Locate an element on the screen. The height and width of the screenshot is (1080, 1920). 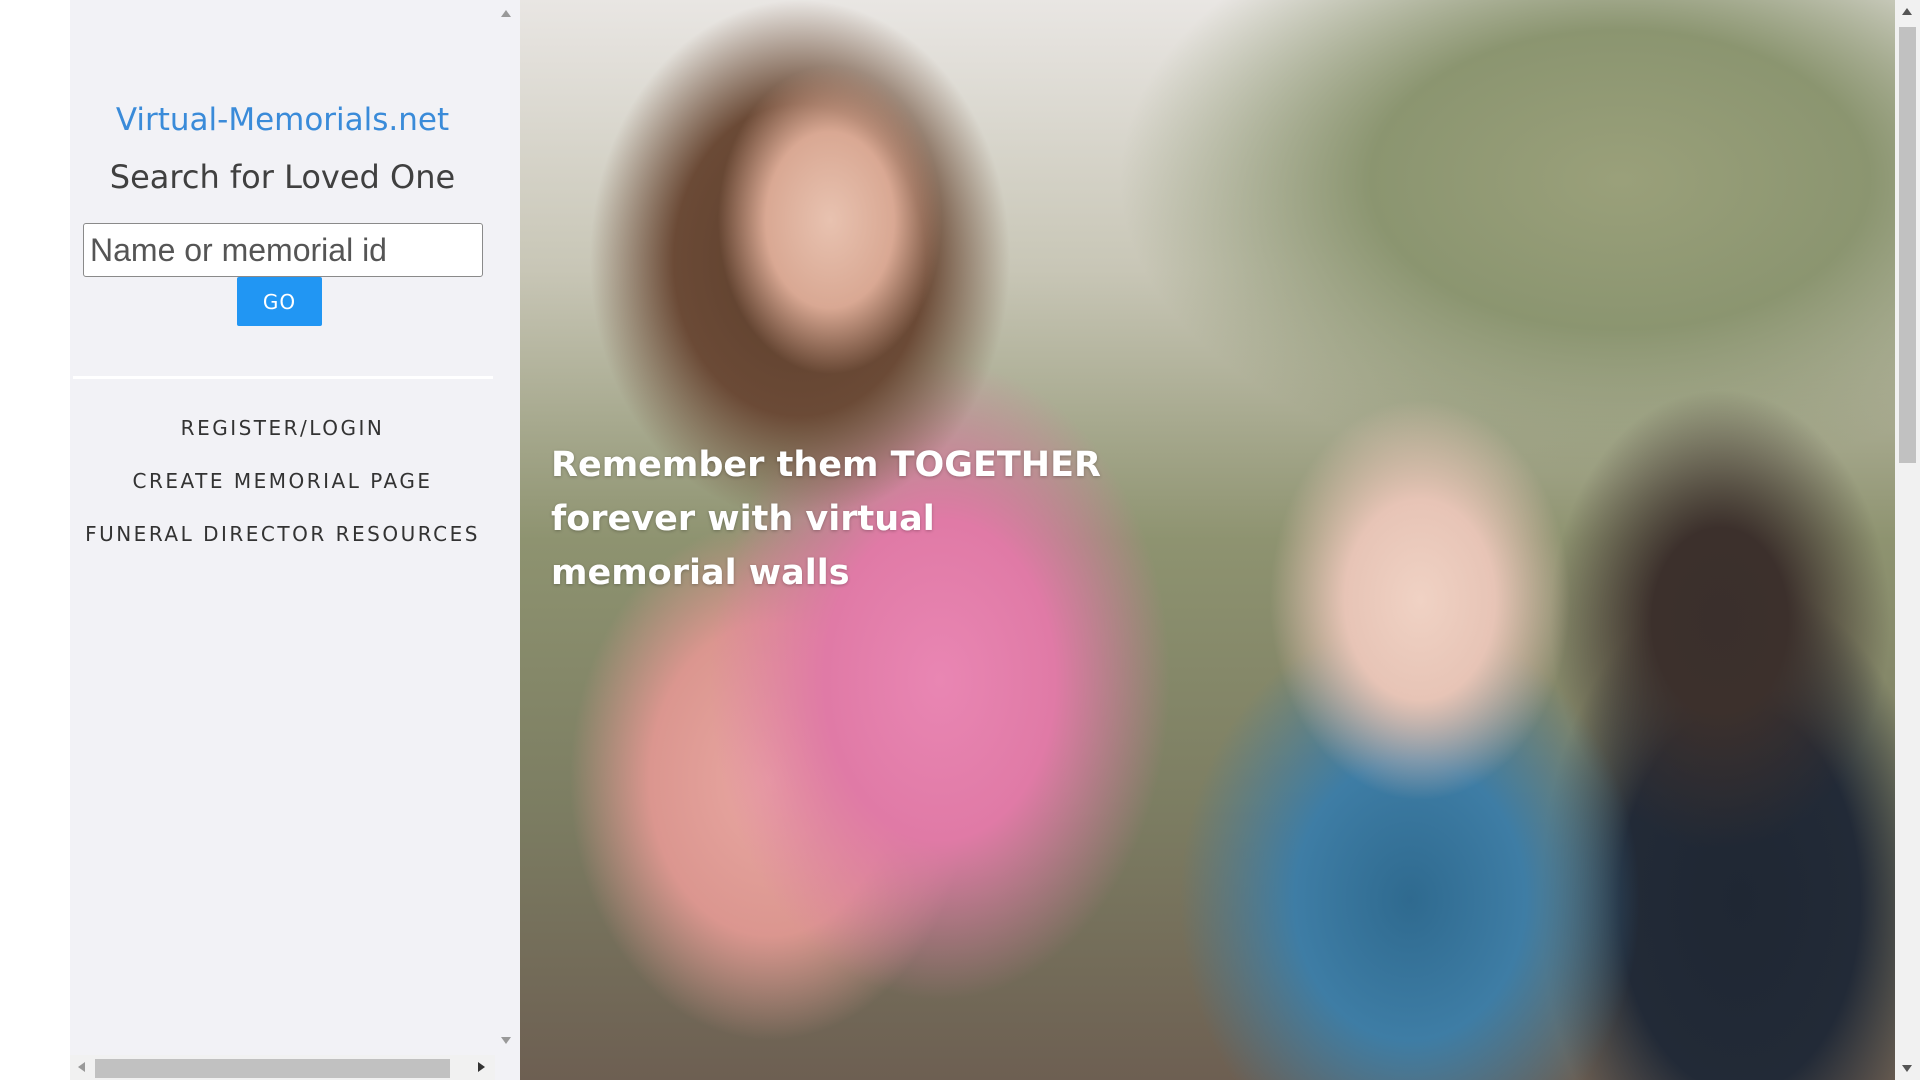
sidebar-vertical-scrollbar is located at coordinates (506, 527).